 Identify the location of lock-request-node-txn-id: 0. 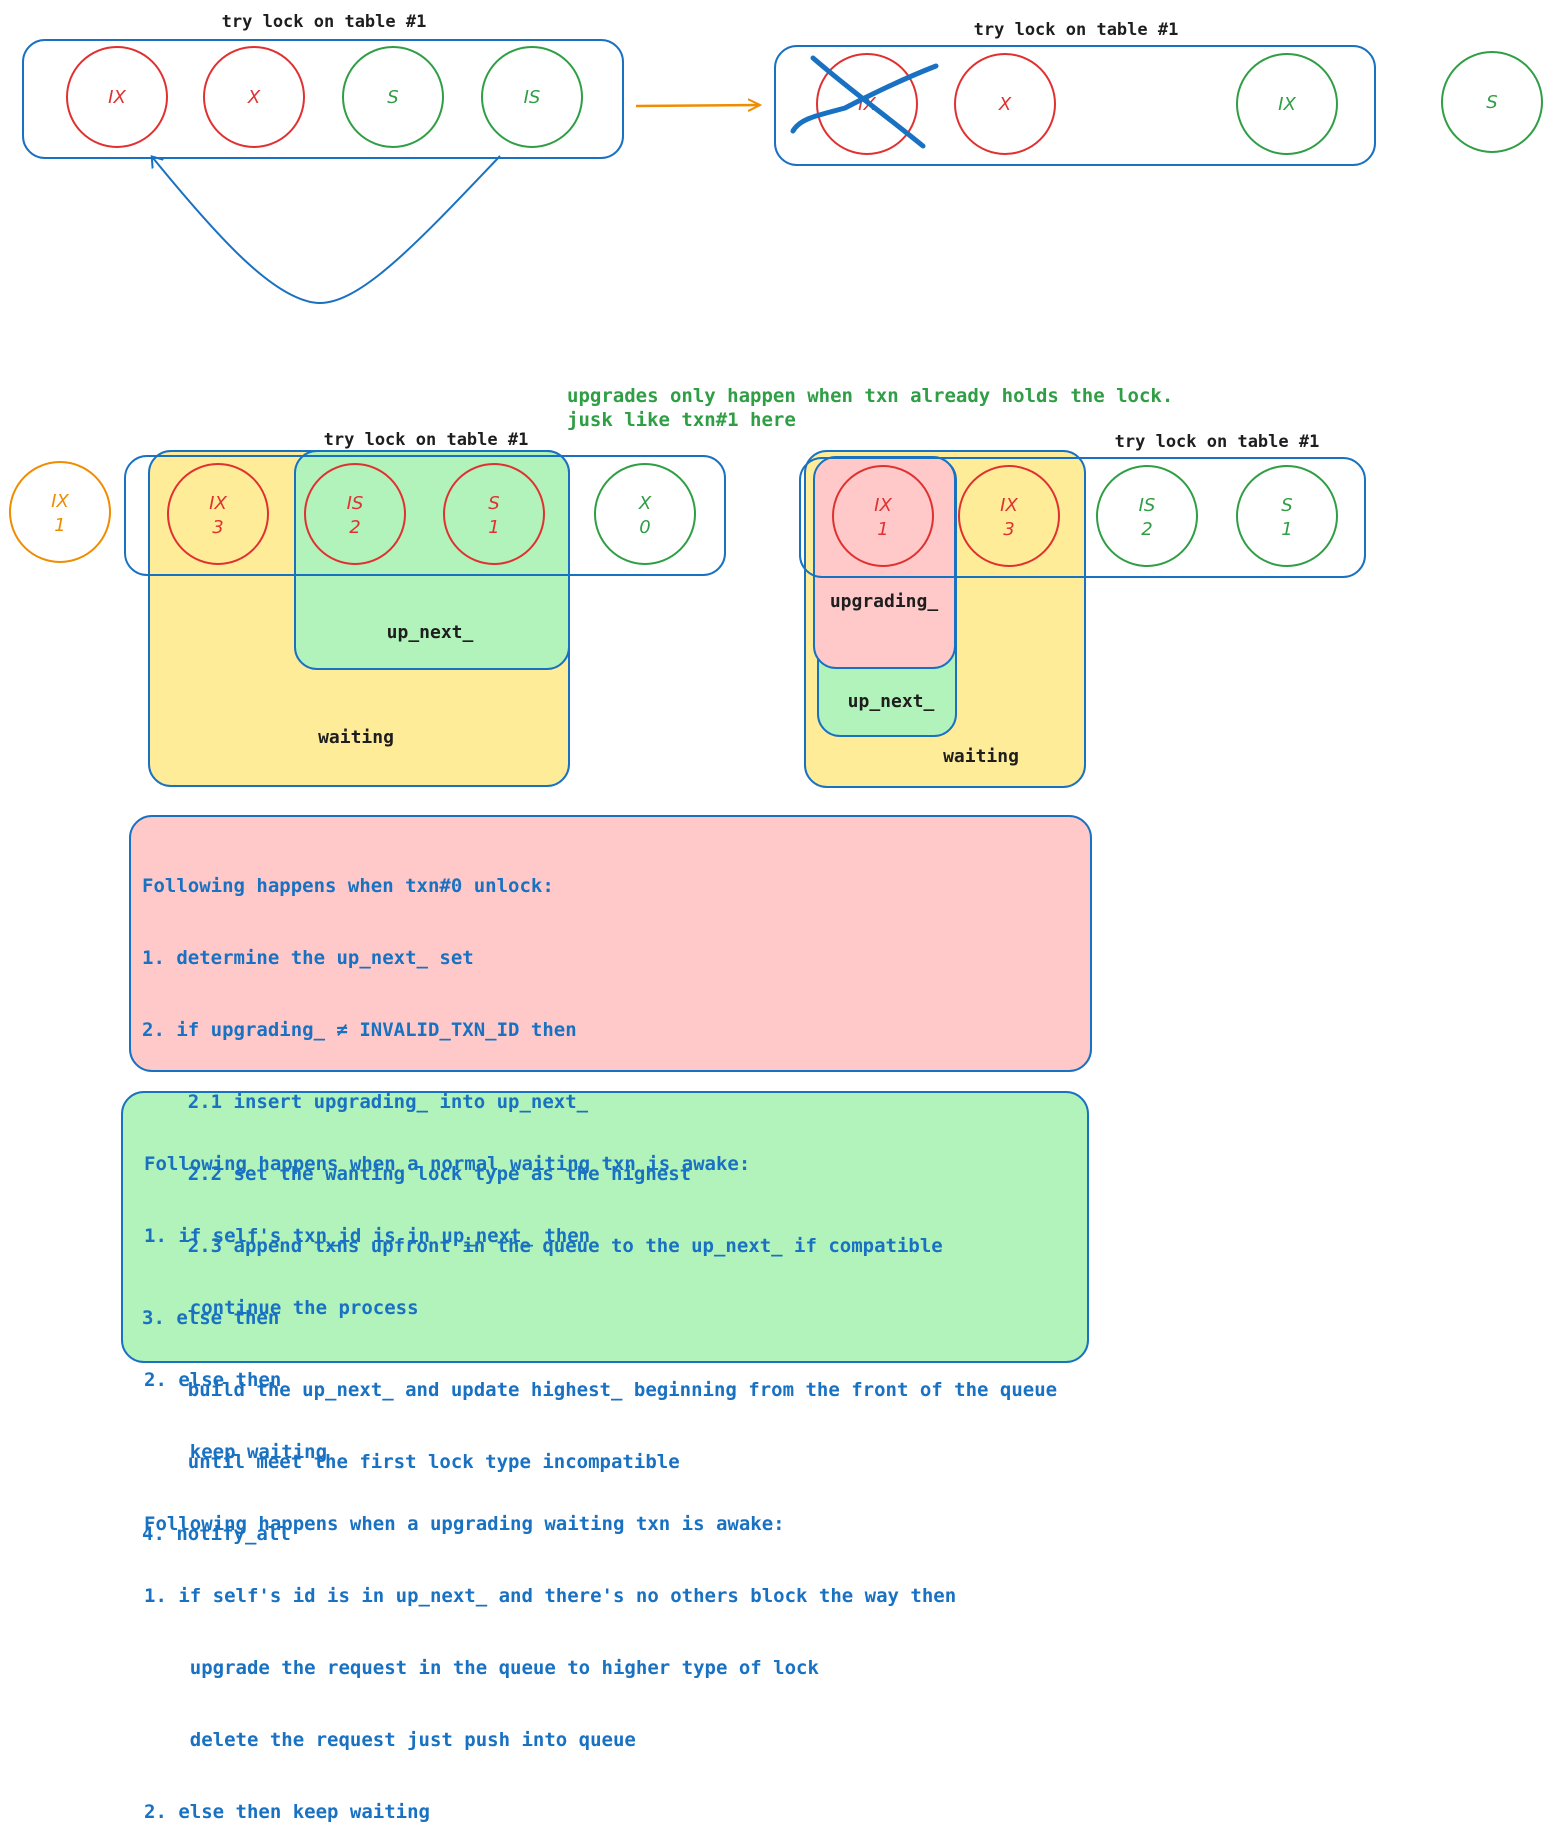
(644, 527).